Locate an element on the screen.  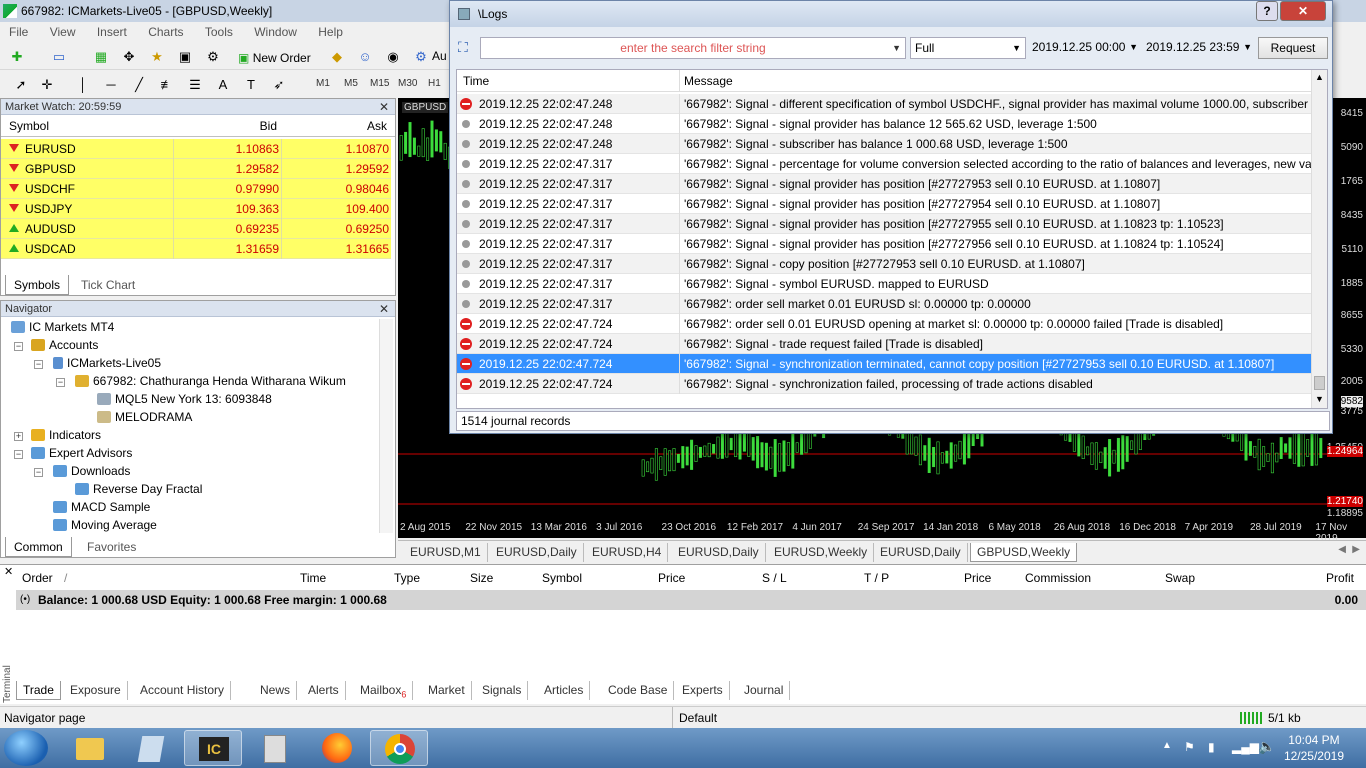
nav-downloads: Downloads is located at coordinates (91, 471).